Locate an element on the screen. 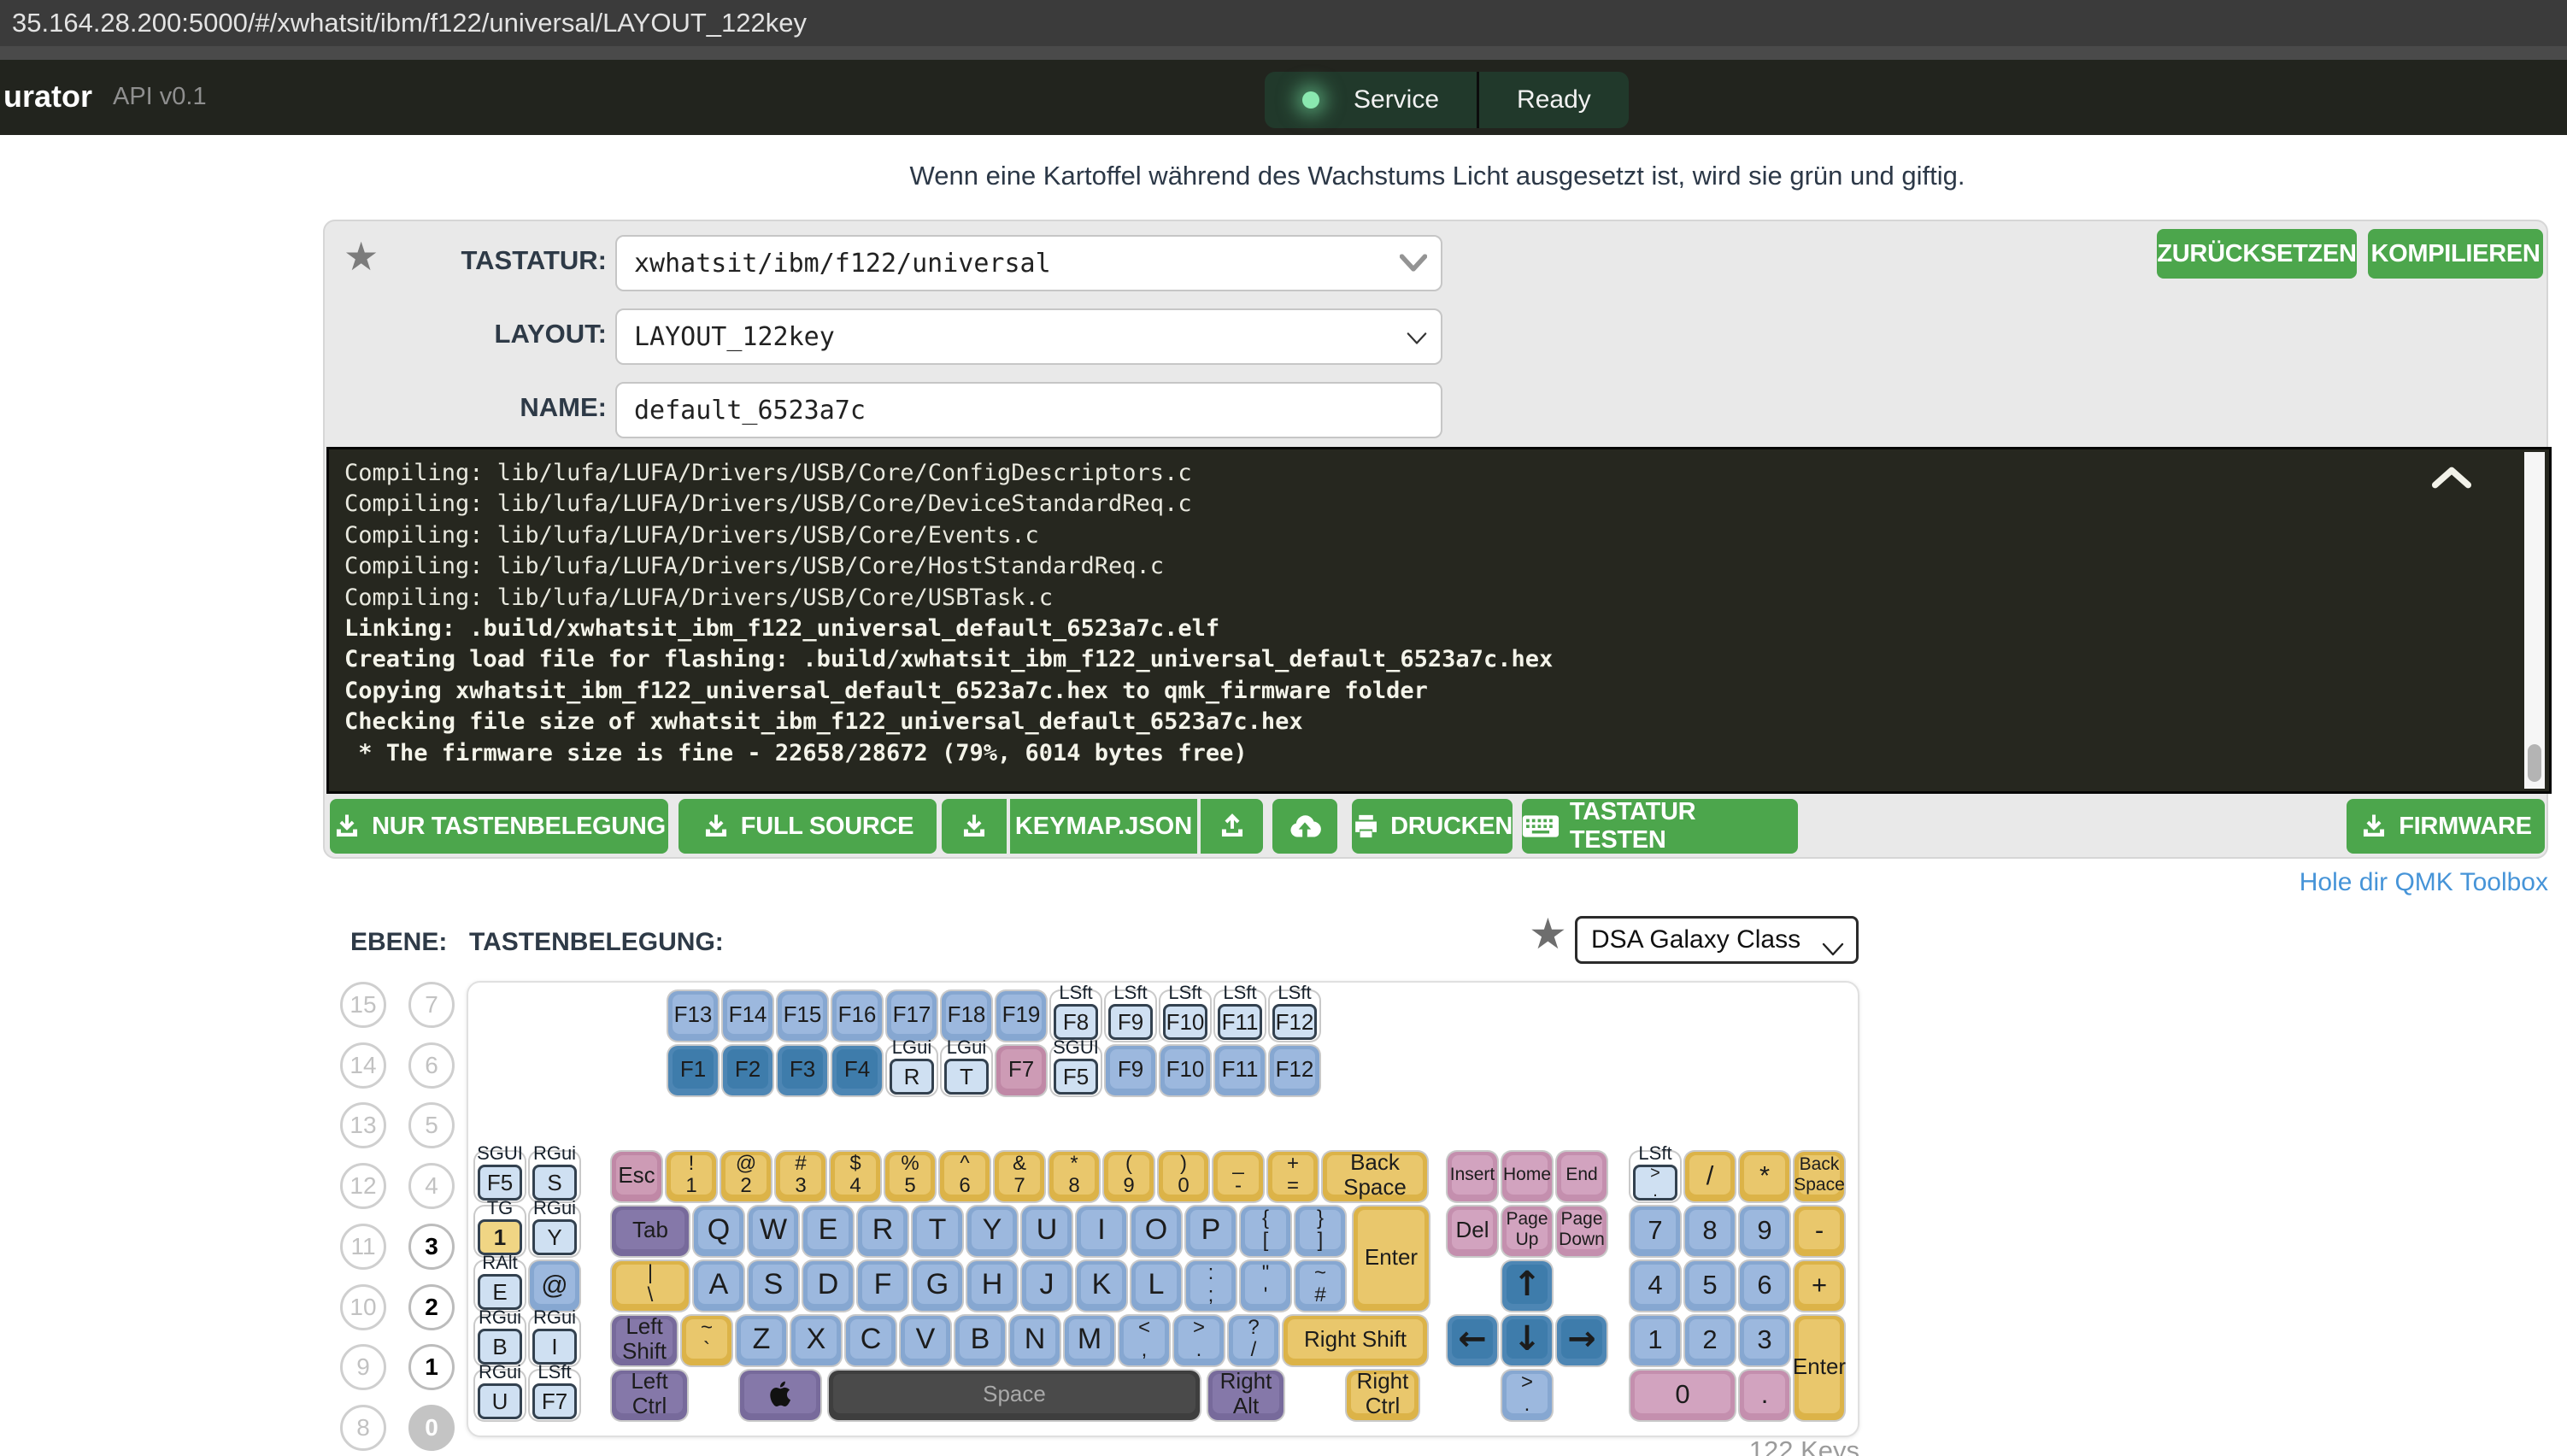 This screenshot has width=2567, height=1456. key-s: S is located at coordinates (773, 1286).